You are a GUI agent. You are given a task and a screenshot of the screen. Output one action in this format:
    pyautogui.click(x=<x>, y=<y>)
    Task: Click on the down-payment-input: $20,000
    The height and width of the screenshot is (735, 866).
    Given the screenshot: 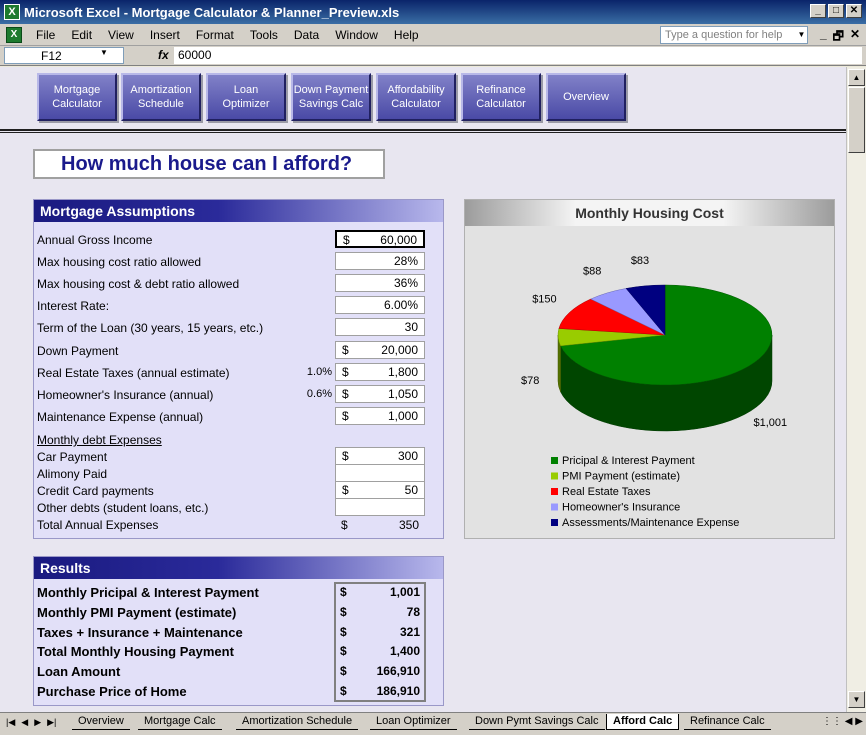 What is the action you would take?
    pyautogui.click(x=380, y=350)
    